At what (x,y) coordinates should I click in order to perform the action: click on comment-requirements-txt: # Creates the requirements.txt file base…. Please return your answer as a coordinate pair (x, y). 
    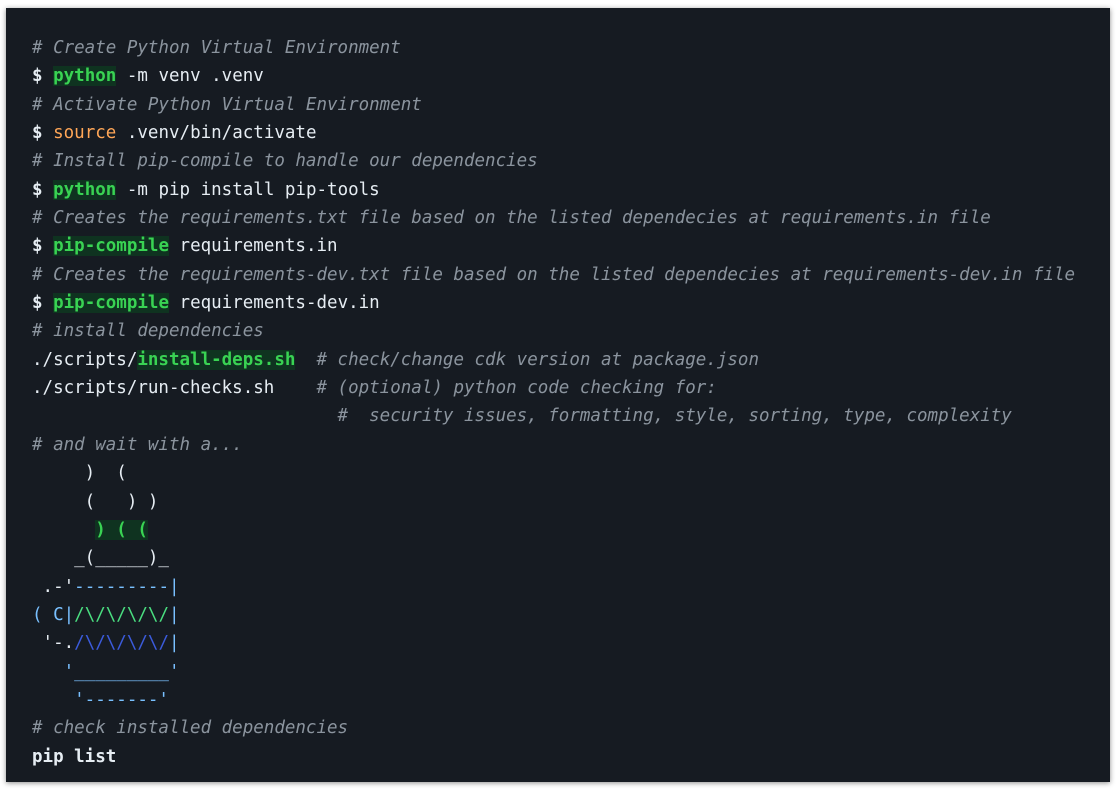
    Looking at the image, I should click on (511, 218).